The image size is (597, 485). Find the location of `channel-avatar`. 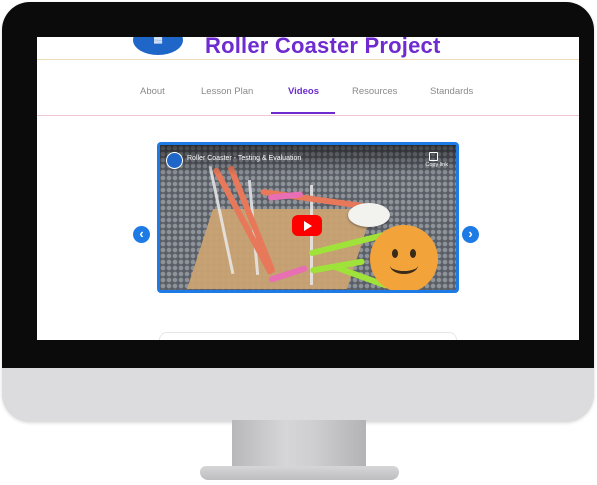

channel-avatar is located at coordinates (174, 160).